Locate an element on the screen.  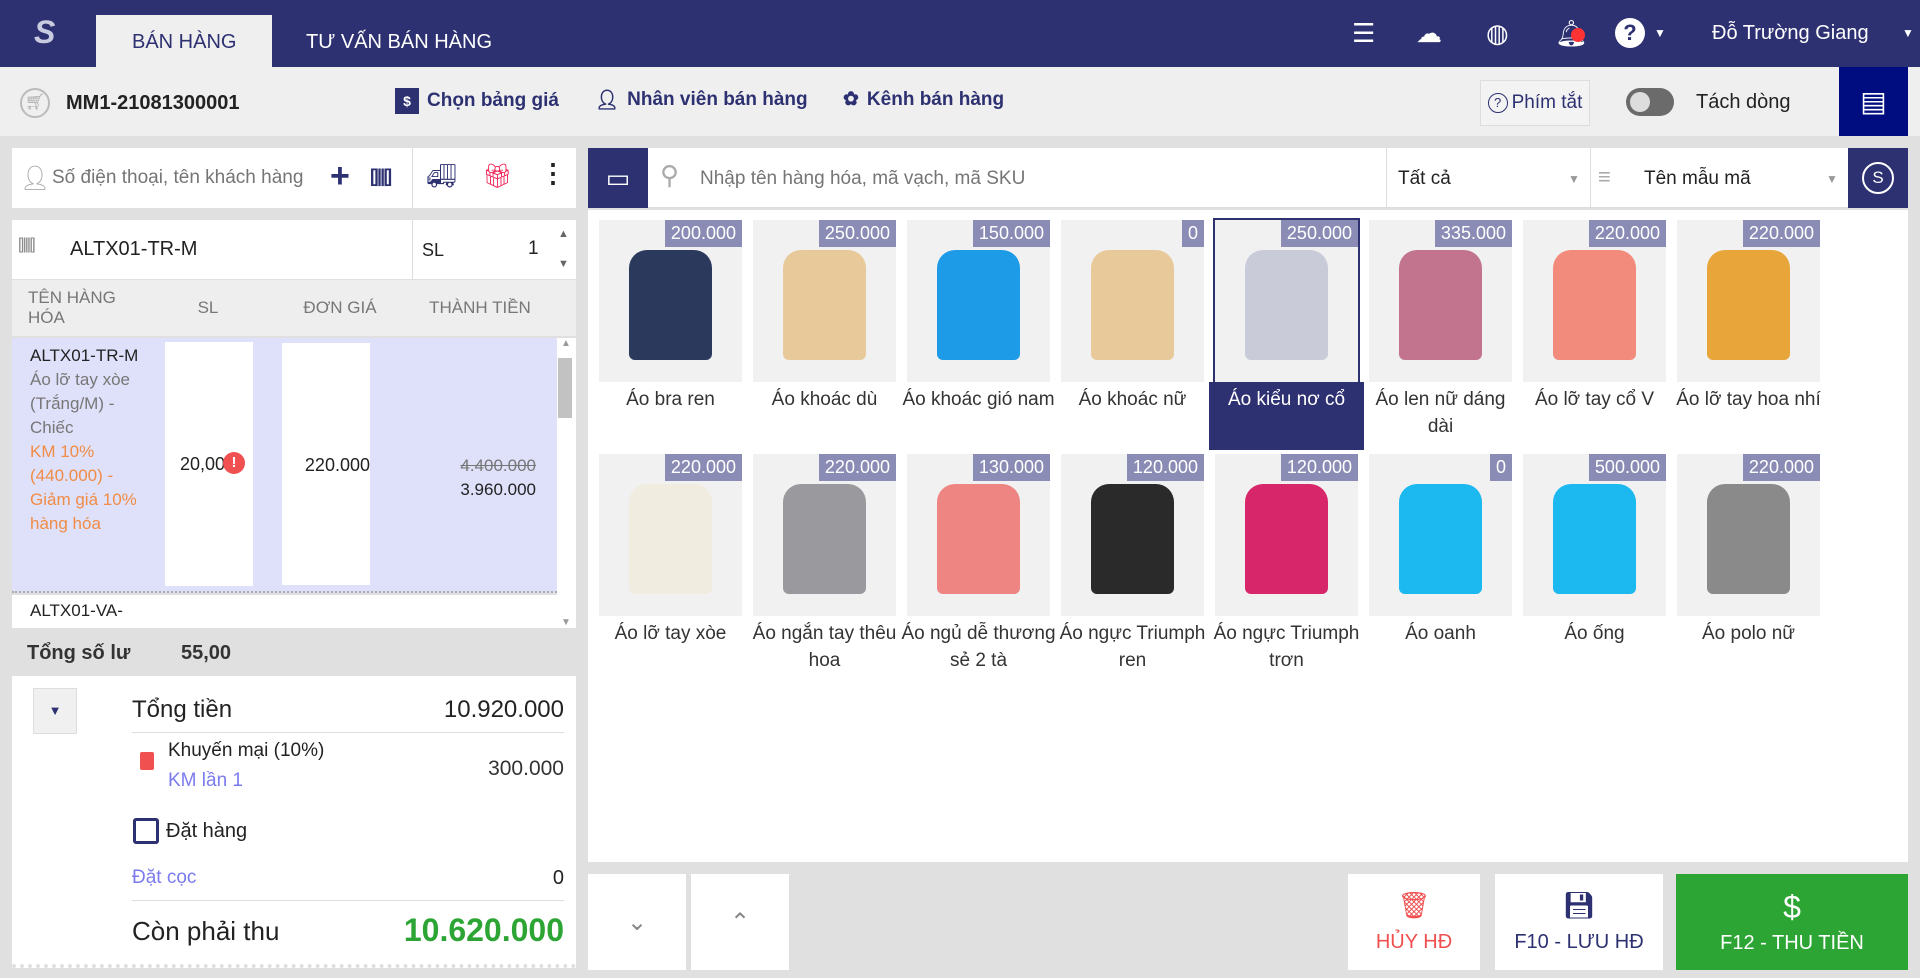
tab-ban-hang: BÁN HÀNG is located at coordinates (184, 41).